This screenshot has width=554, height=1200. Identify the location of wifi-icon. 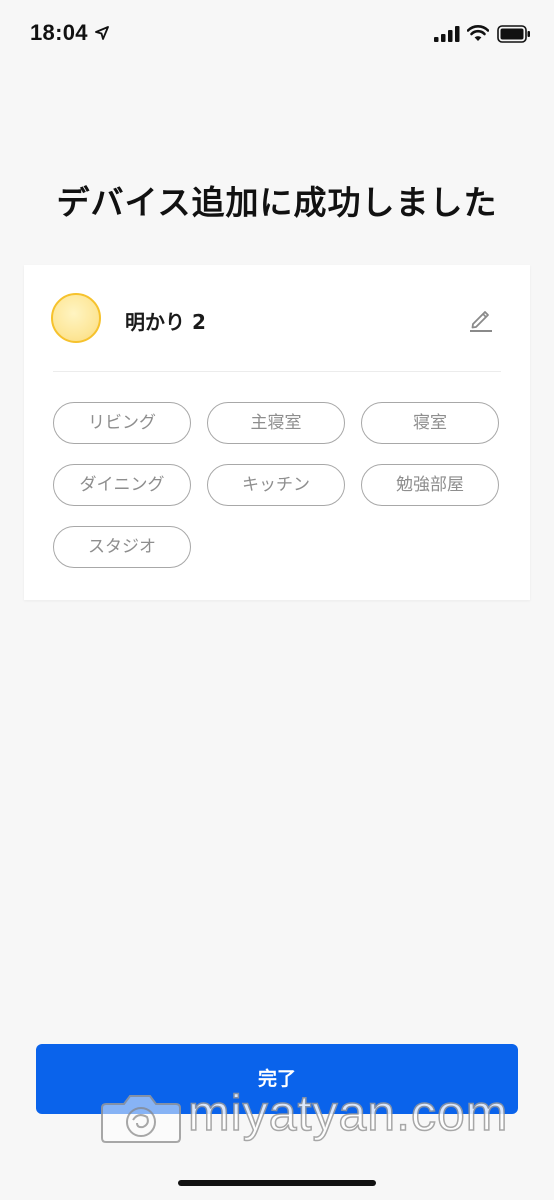
(478, 33).